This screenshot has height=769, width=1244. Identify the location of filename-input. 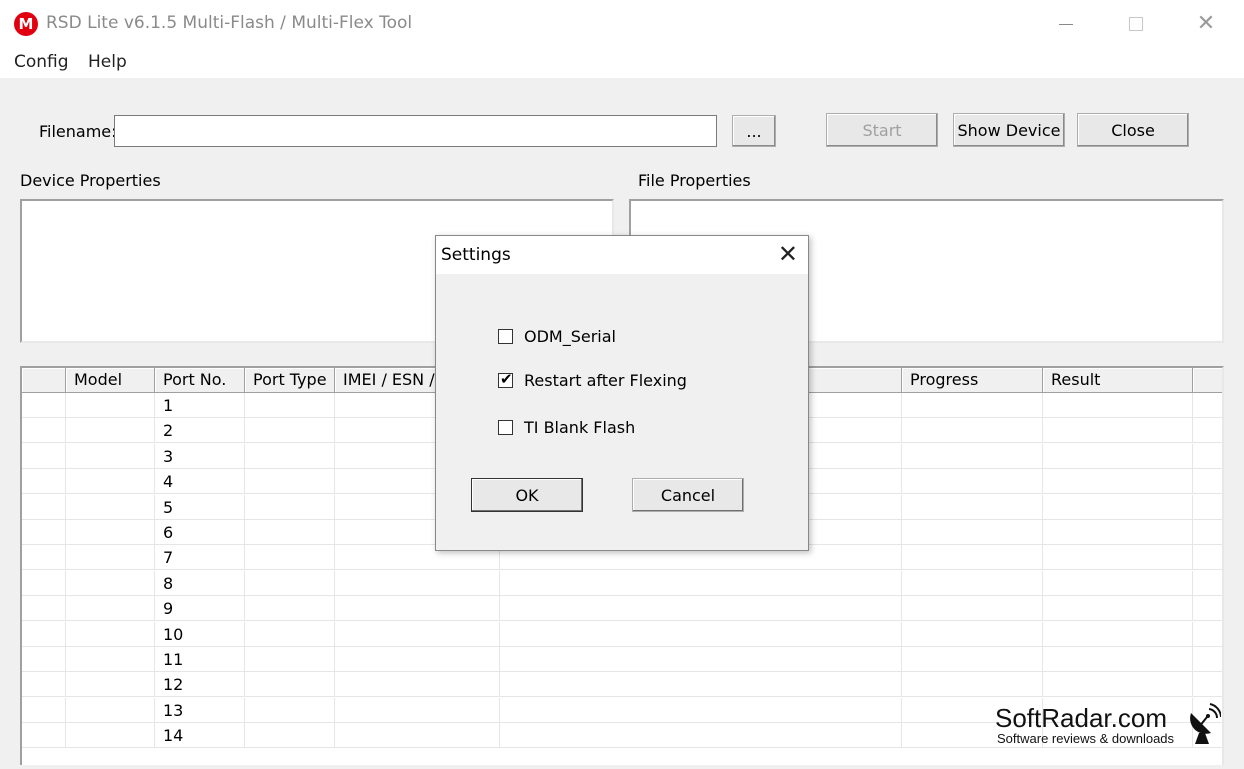
(415, 131).